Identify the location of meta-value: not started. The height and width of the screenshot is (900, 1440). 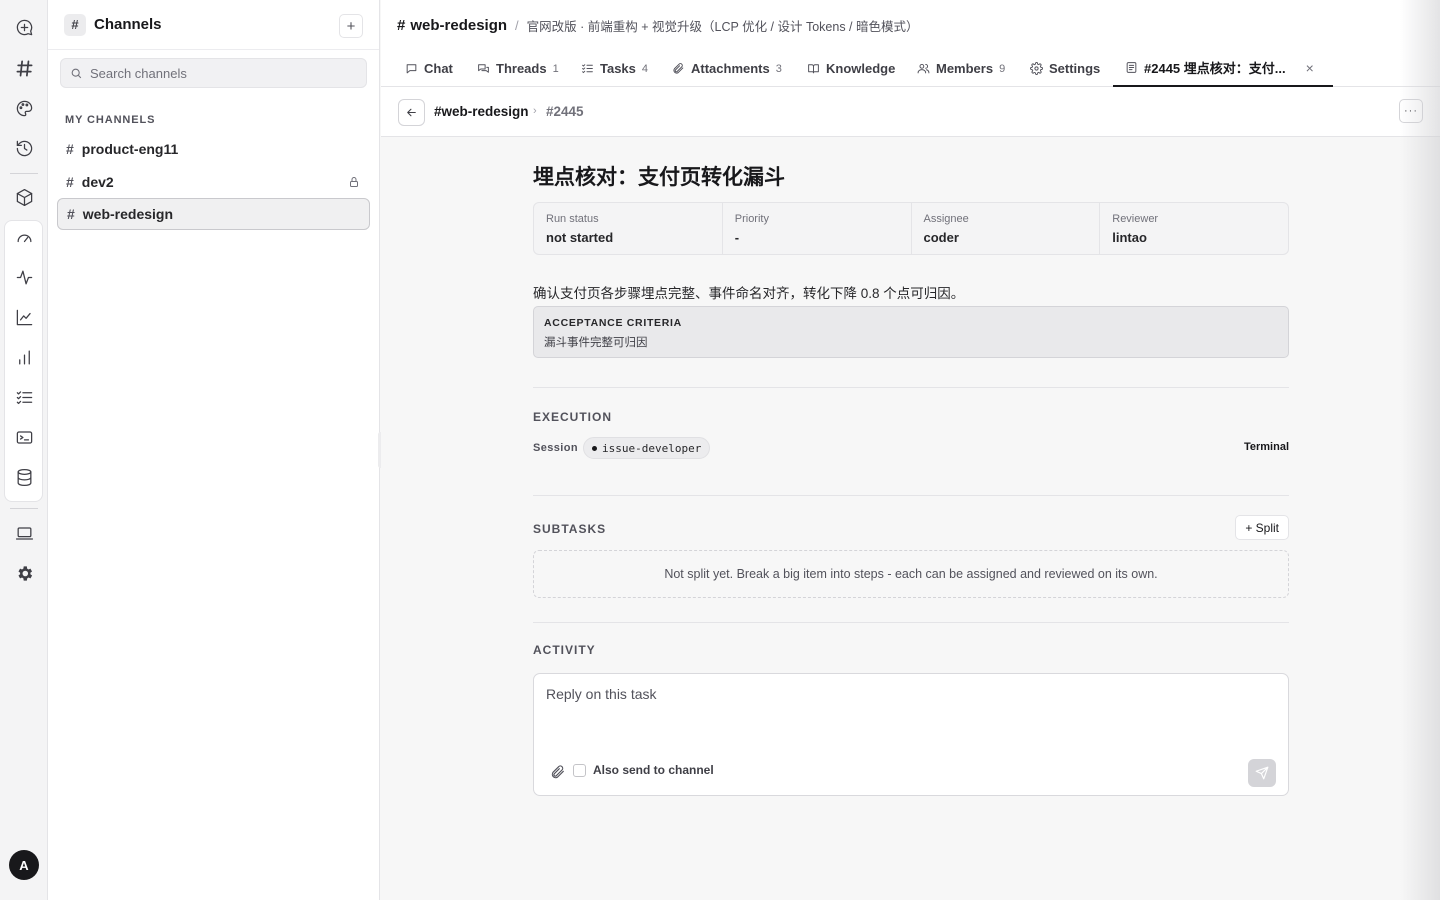
(580, 237).